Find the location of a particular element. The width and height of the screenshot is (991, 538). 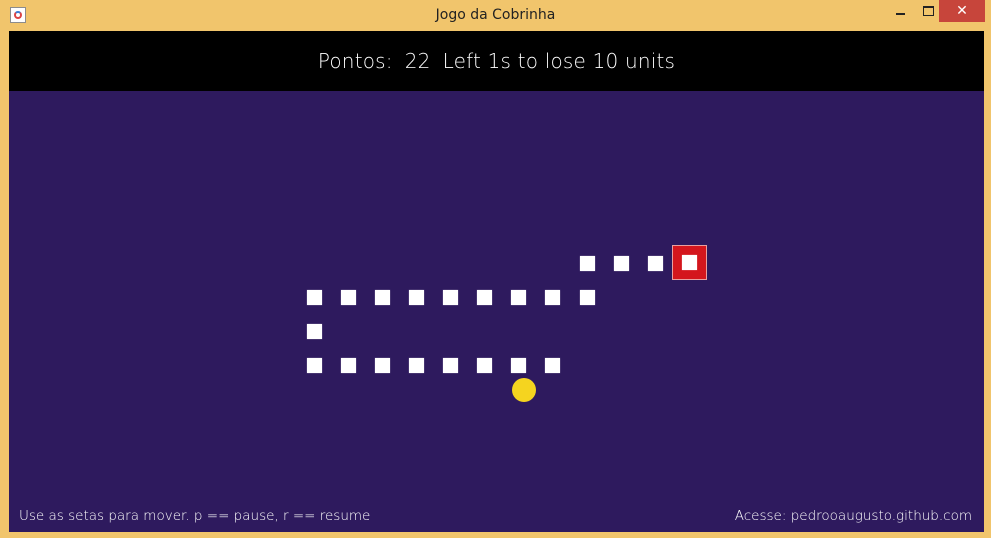

close-icon: ✕ is located at coordinates (962, 11).